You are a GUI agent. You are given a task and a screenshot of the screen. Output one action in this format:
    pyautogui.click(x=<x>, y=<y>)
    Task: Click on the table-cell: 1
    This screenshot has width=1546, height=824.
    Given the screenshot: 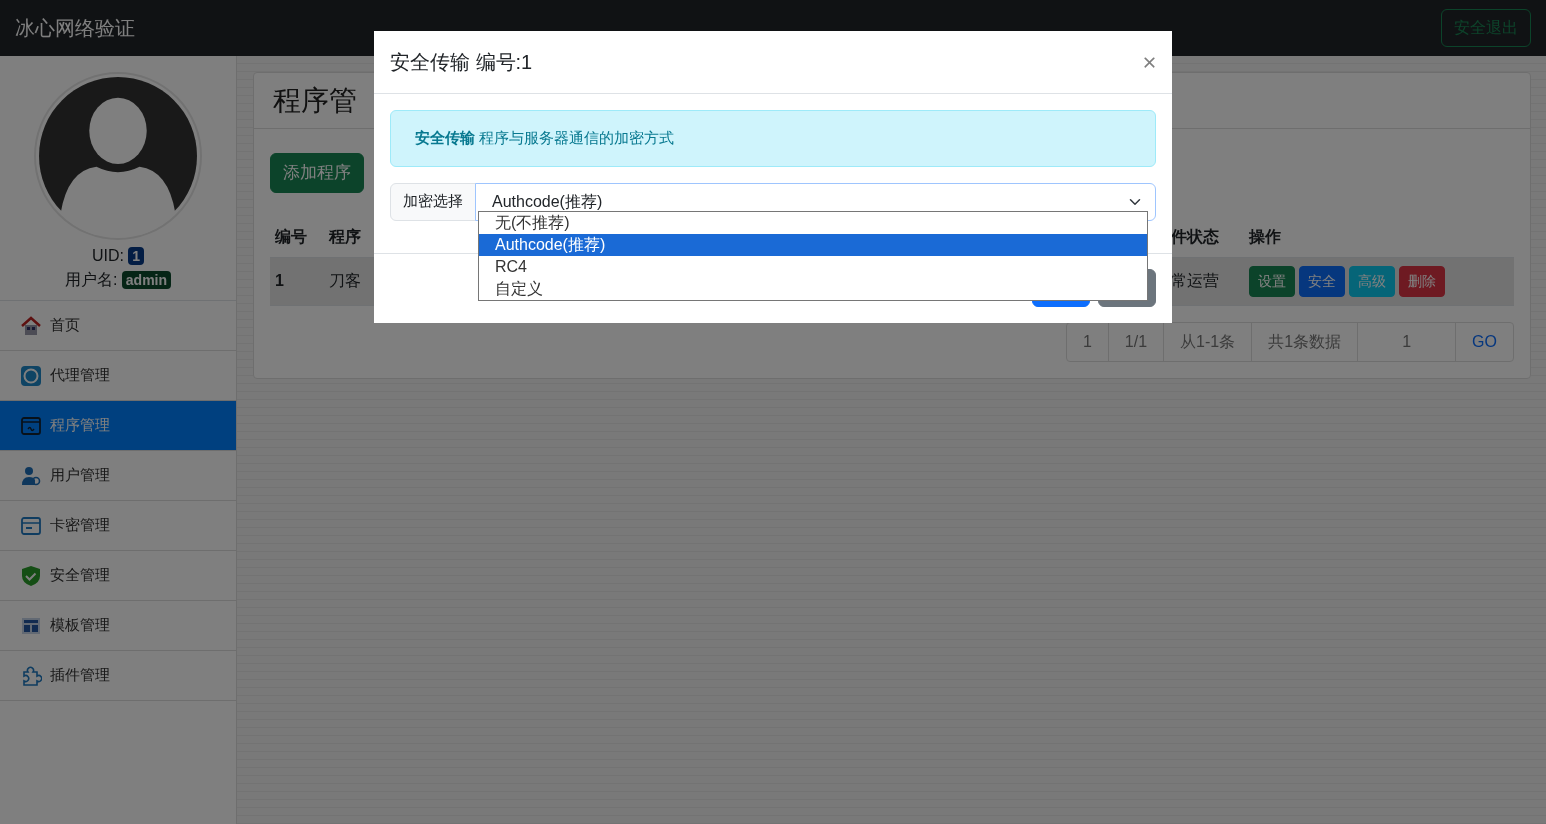 What is the action you would take?
    pyautogui.click(x=279, y=280)
    